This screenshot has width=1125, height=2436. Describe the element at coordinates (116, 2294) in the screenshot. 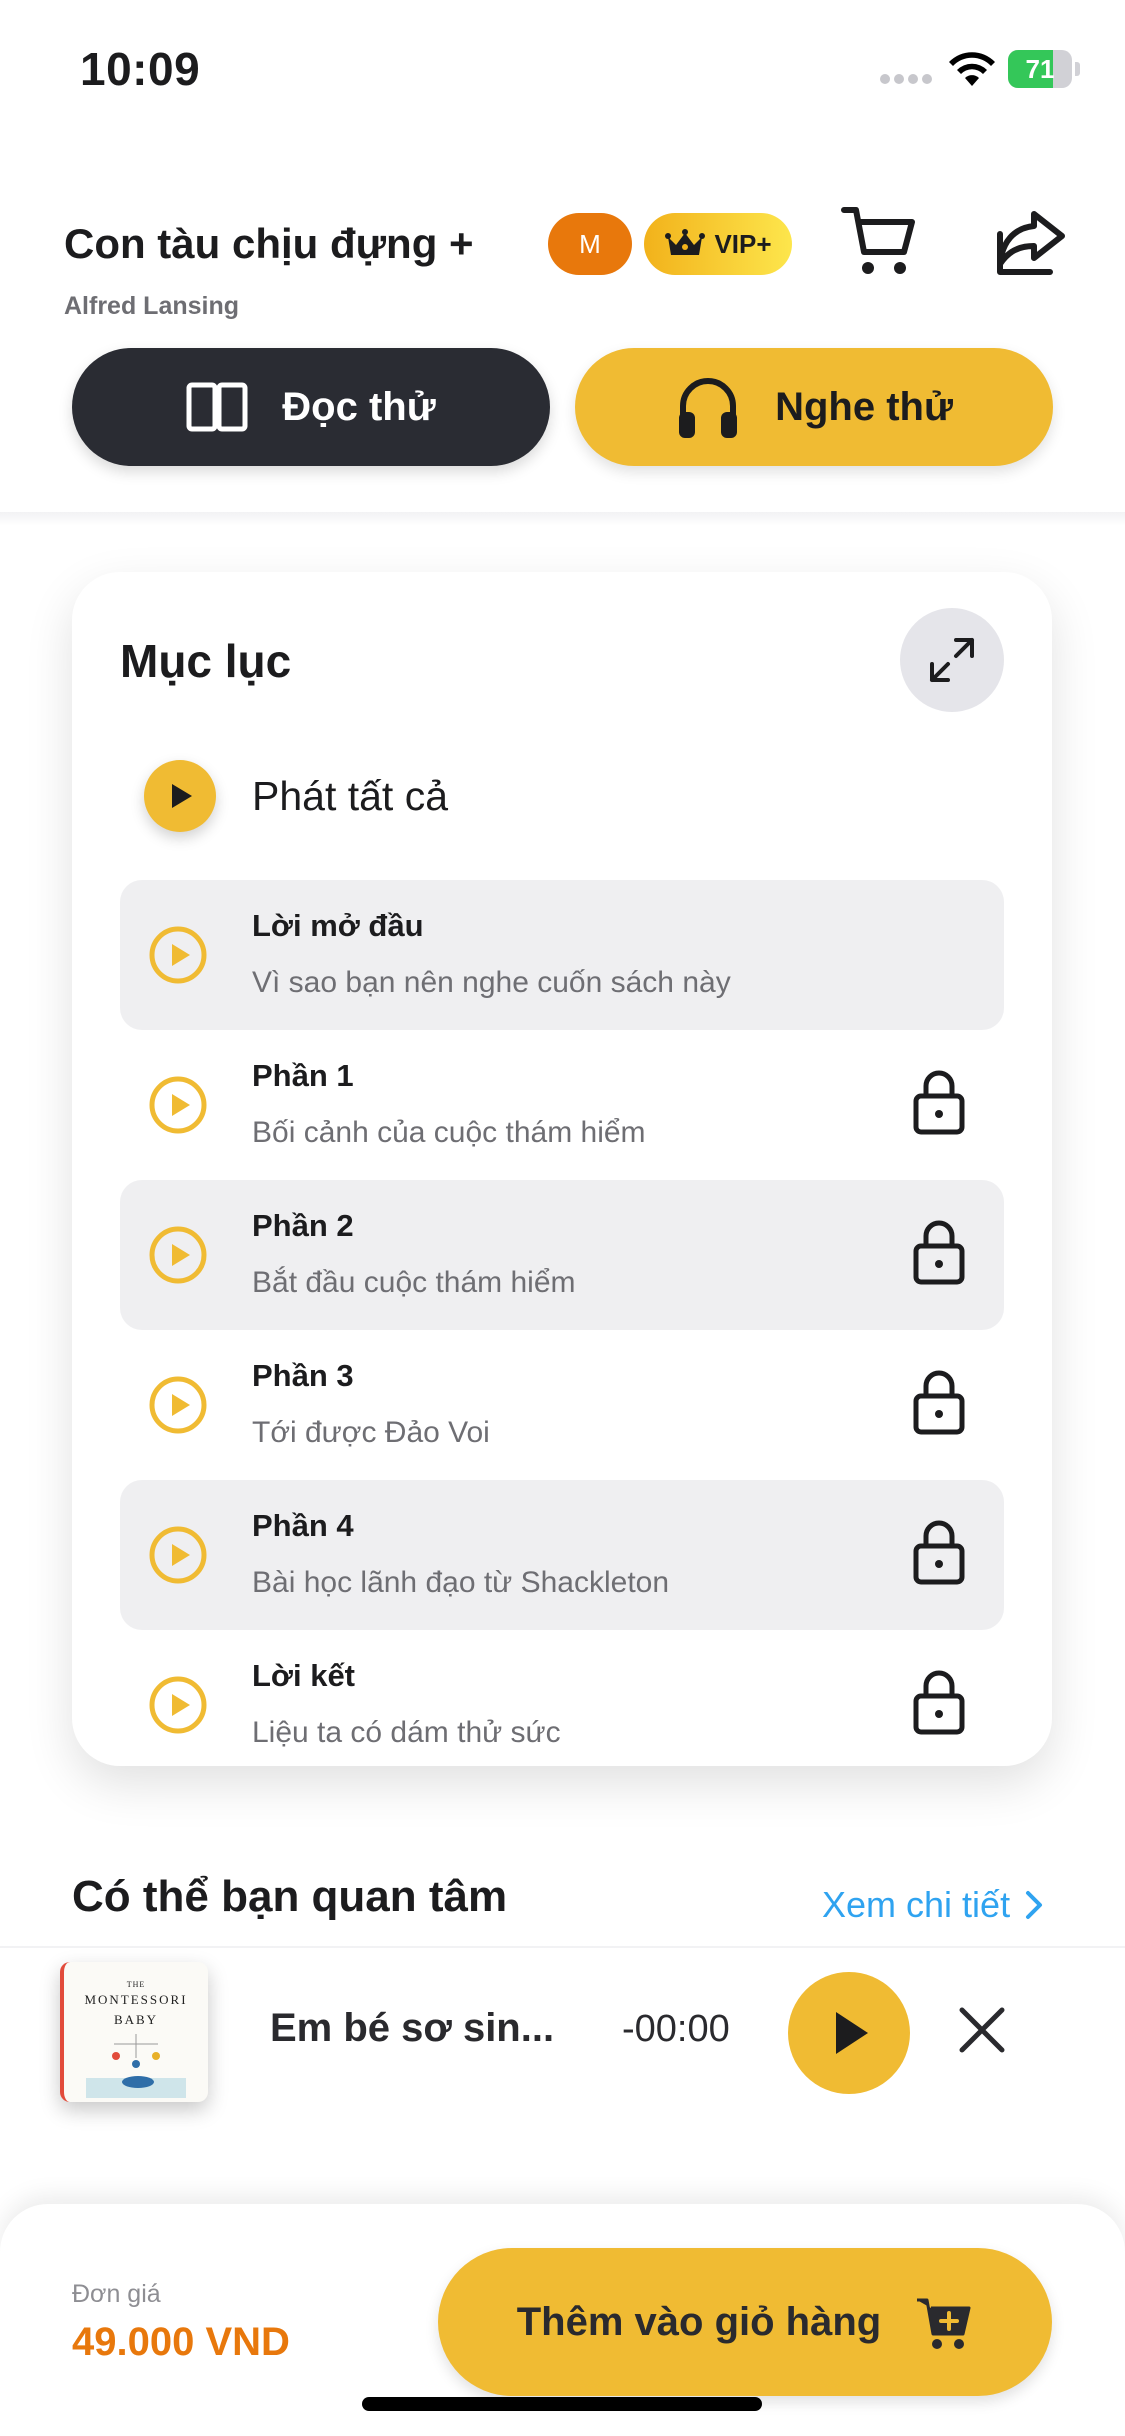

I see `price-label: Đơn giá` at that location.